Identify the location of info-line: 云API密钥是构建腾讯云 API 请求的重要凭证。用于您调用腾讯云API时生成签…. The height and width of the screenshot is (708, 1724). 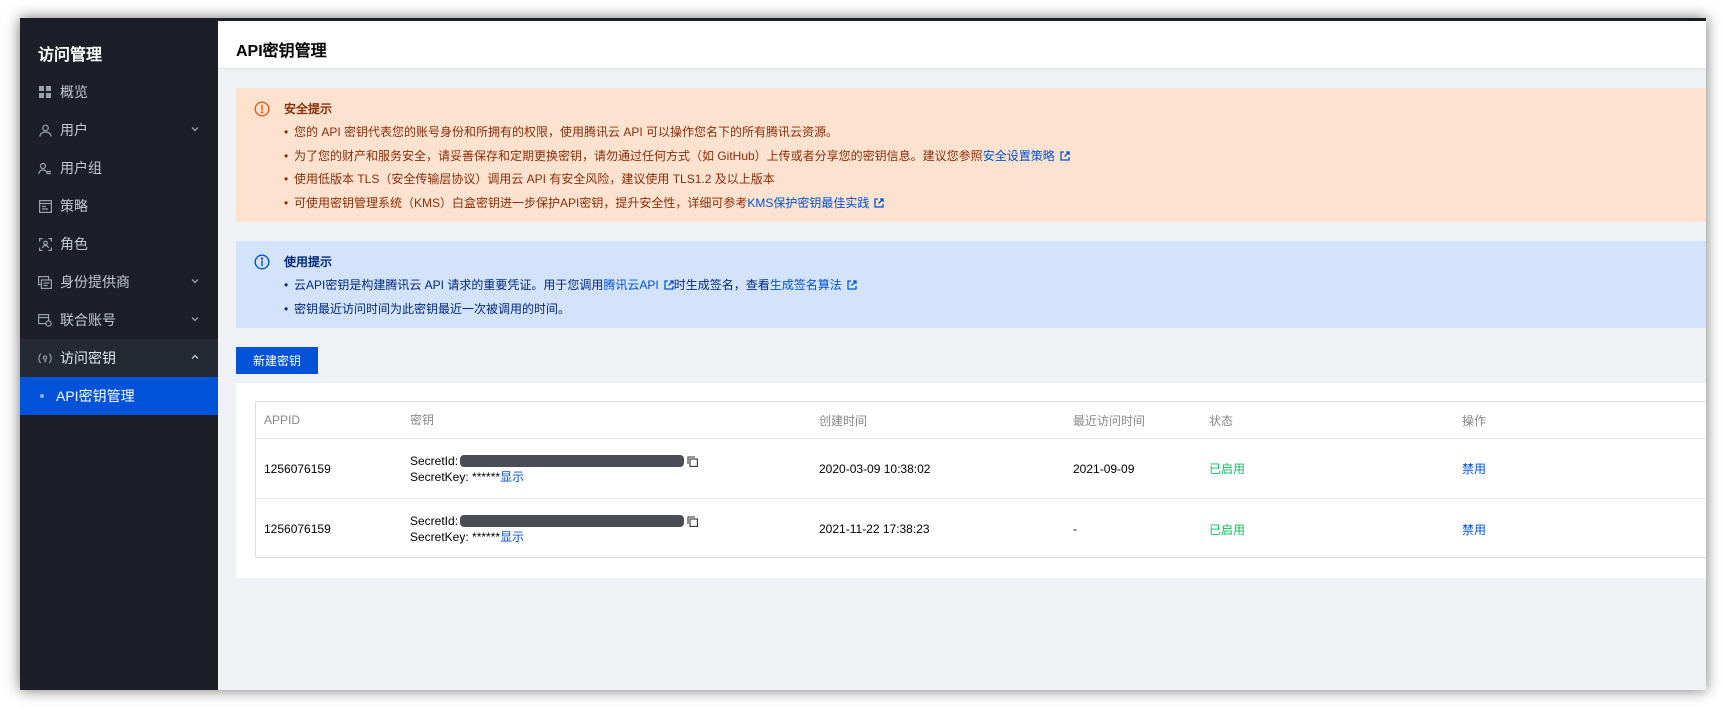
(995, 286).